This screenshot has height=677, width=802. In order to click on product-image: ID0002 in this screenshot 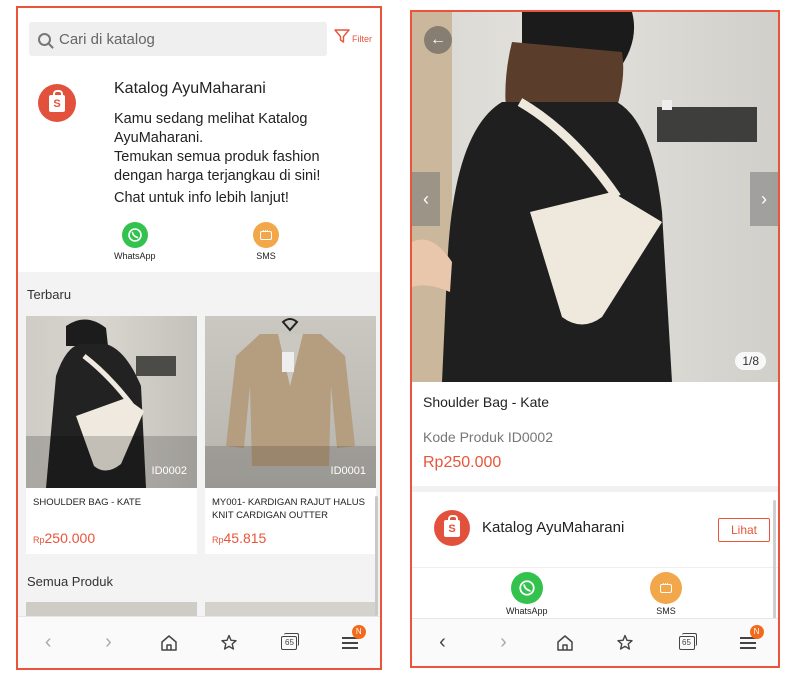, I will do `click(111, 402)`.